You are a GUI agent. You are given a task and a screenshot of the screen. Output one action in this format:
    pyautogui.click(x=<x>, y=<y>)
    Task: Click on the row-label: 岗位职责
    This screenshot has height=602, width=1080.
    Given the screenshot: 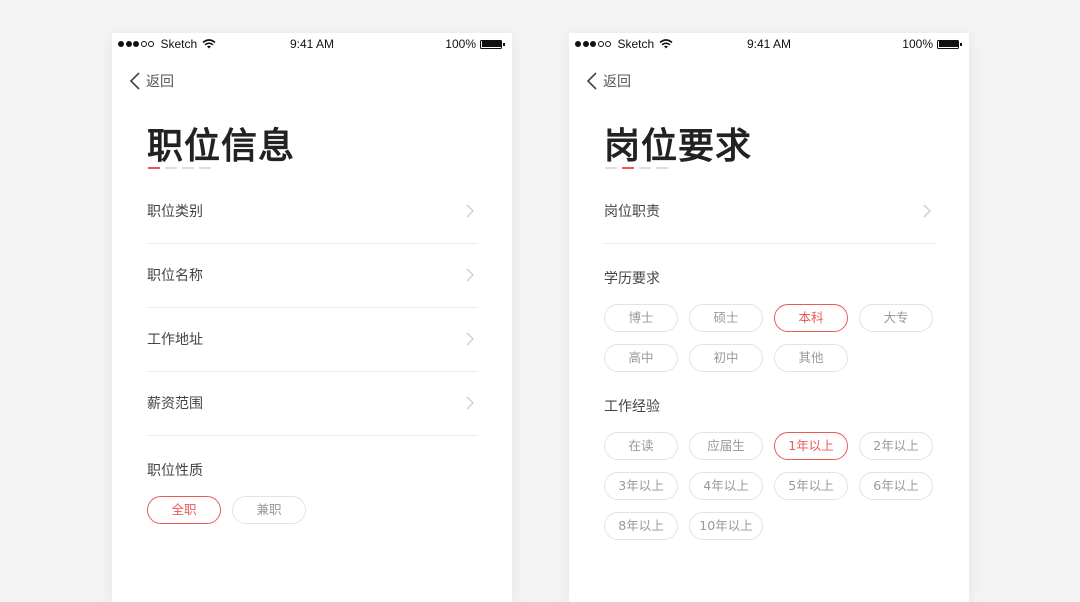 What is the action you would take?
    pyautogui.click(x=632, y=212)
    